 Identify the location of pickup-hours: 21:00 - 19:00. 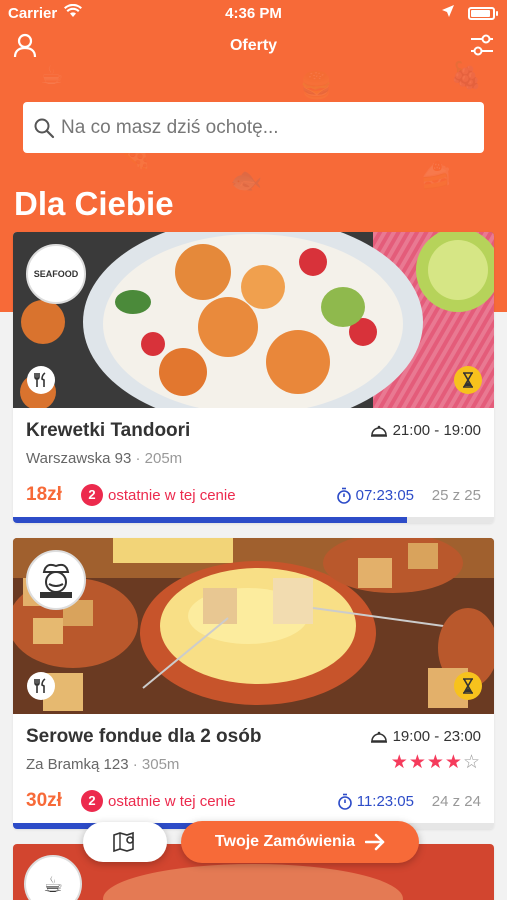
(425, 430).